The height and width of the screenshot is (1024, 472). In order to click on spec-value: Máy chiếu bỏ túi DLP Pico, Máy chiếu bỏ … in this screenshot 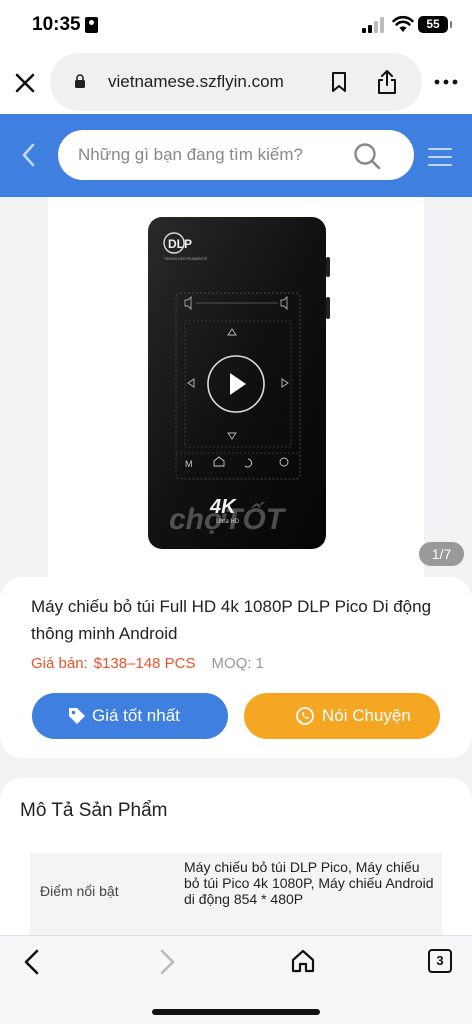, I will do `click(309, 883)`.